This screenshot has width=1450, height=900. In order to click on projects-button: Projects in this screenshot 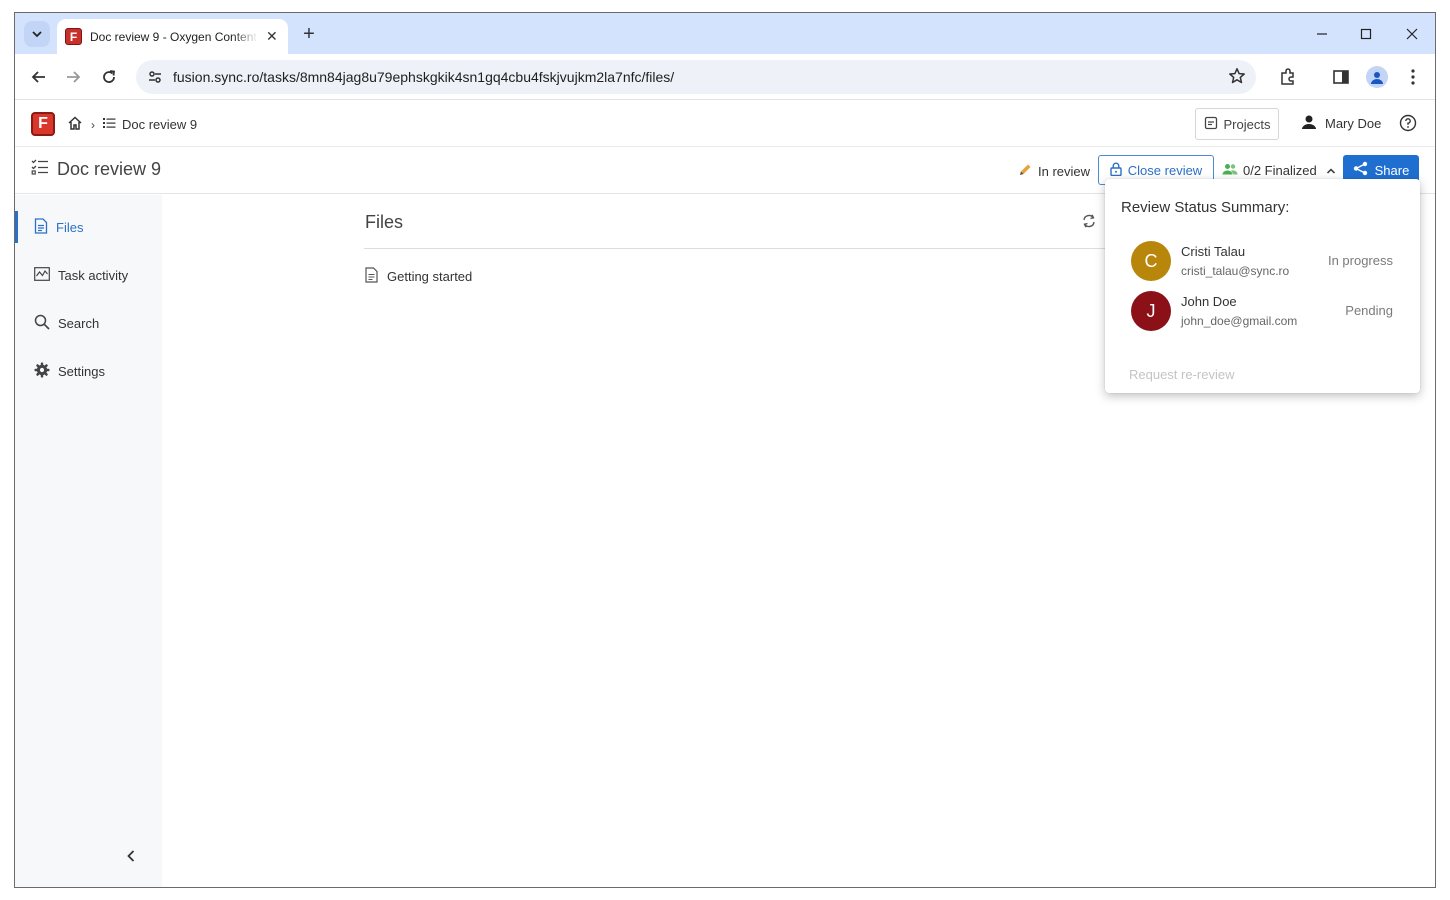, I will do `click(1237, 124)`.